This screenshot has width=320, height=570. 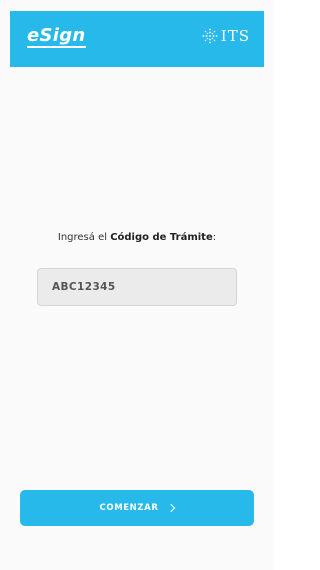 I want to click on its-brand-text: ITS, so click(x=235, y=36).